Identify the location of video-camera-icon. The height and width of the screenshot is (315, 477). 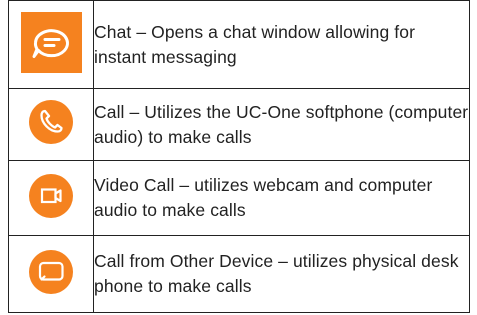
(51, 198).